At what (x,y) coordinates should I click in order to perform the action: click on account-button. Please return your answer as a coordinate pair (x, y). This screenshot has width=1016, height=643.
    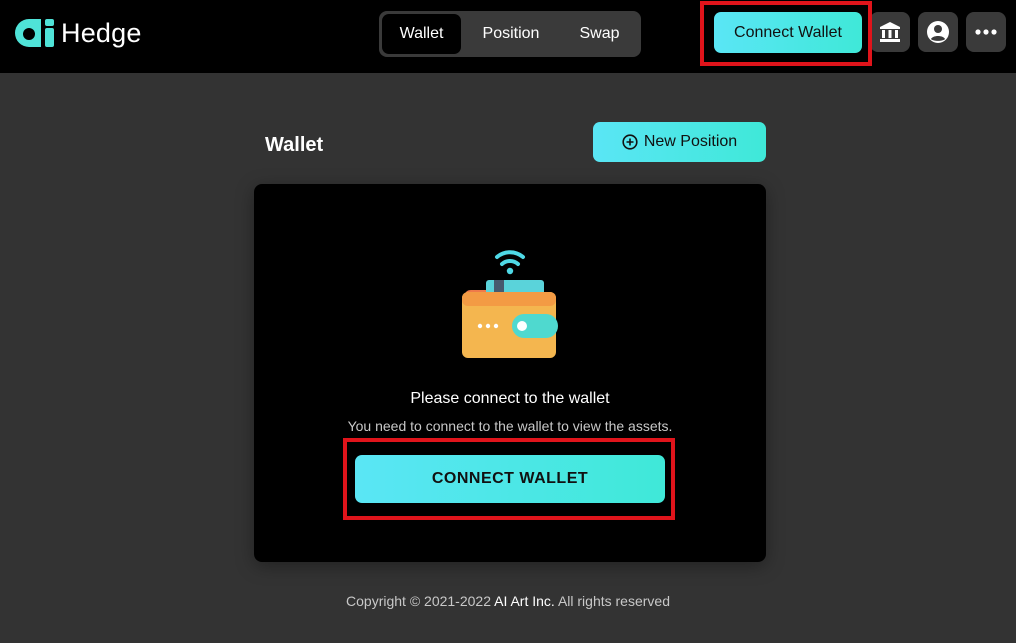
    Looking at the image, I should click on (938, 32).